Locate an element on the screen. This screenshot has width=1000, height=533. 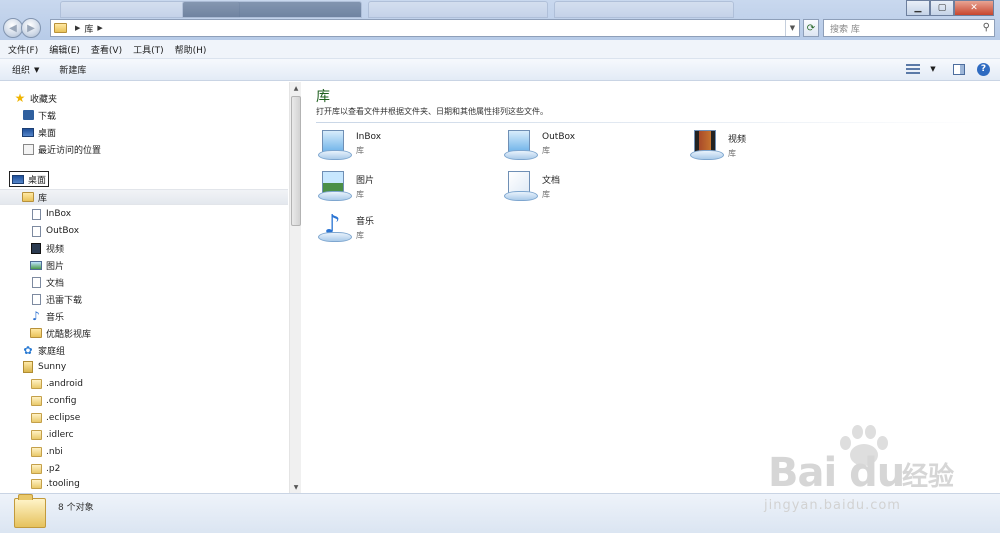
organize-label: 组织 is located at coordinates (21, 71).